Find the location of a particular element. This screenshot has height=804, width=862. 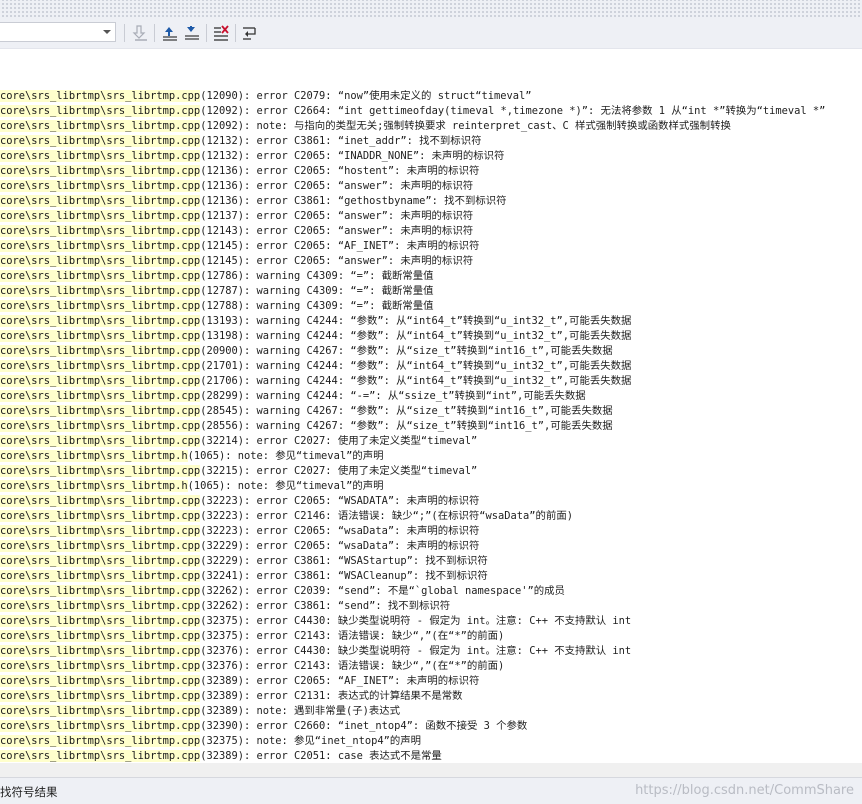

previous-message-button is located at coordinates (170, 33).